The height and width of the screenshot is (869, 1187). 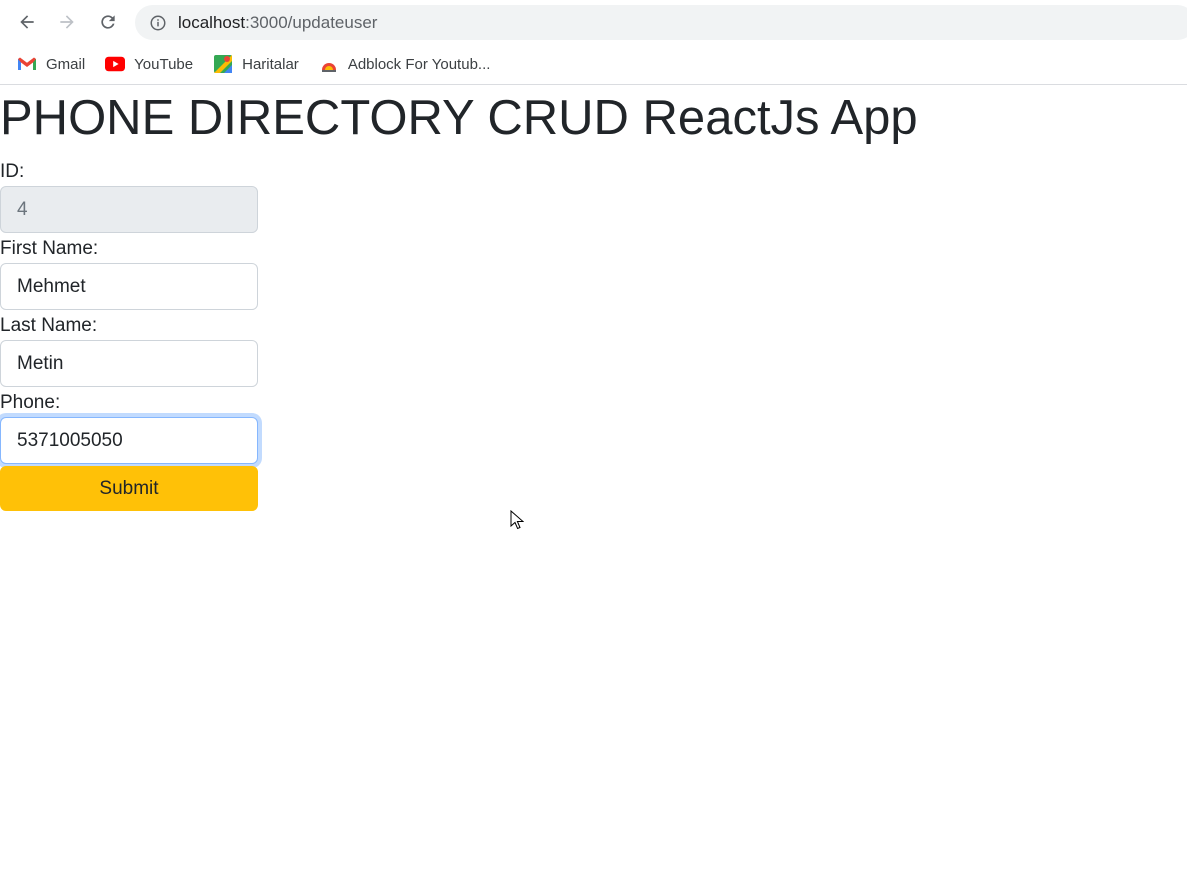 What do you see at coordinates (129, 440) in the screenshot?
I see `phone-field` at bounding box center [129, 440].